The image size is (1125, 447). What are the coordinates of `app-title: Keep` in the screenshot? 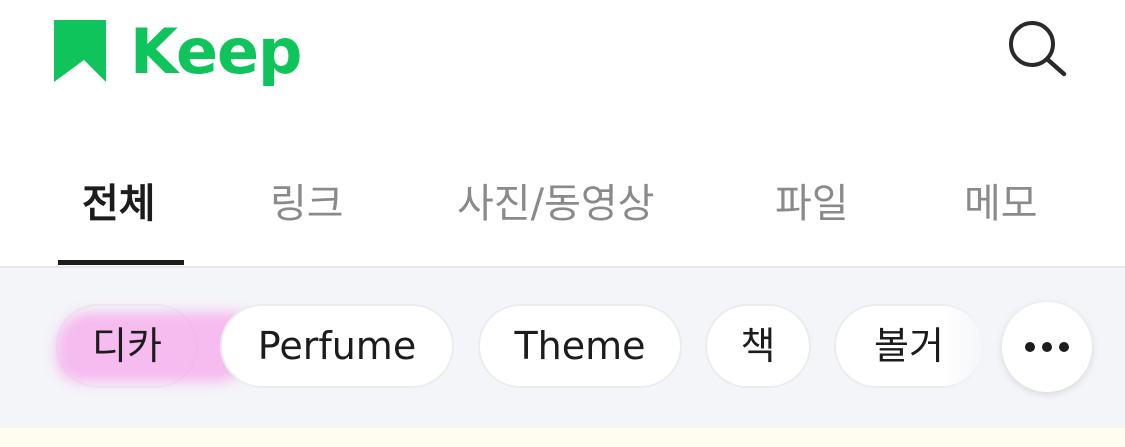 It's located at (216, 51).